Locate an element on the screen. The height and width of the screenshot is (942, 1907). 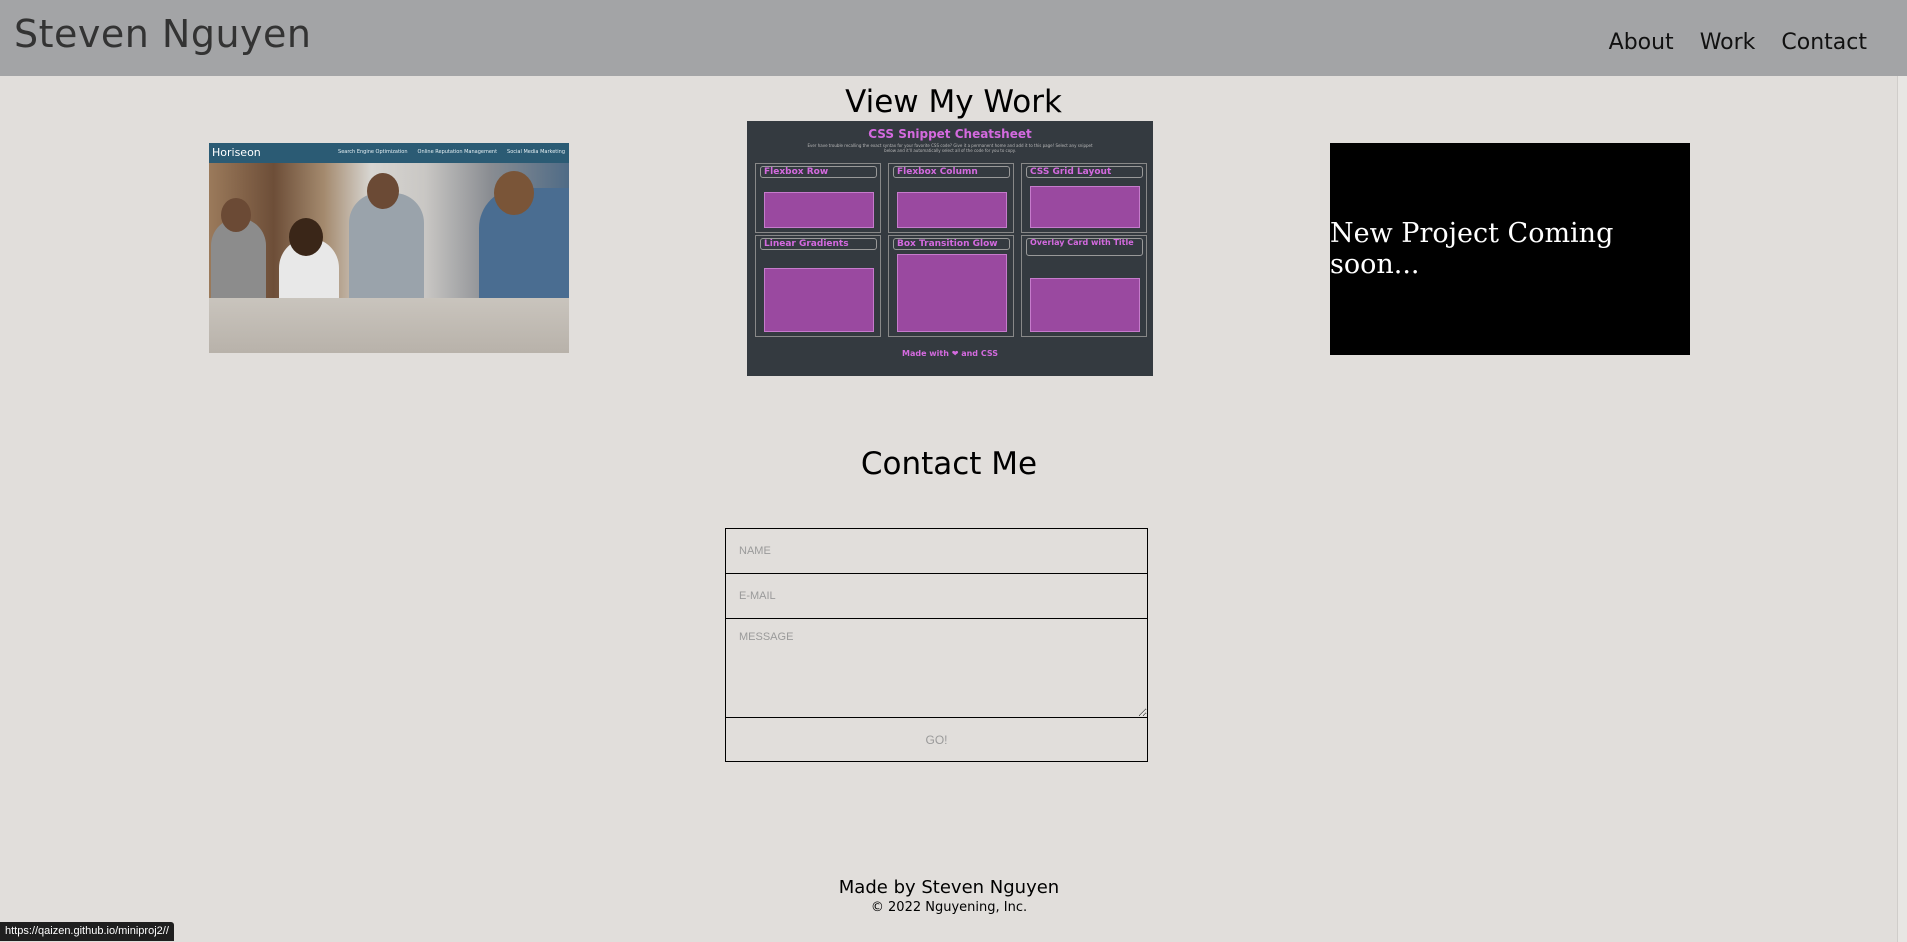
name-field is located at coordinates (936, 551).